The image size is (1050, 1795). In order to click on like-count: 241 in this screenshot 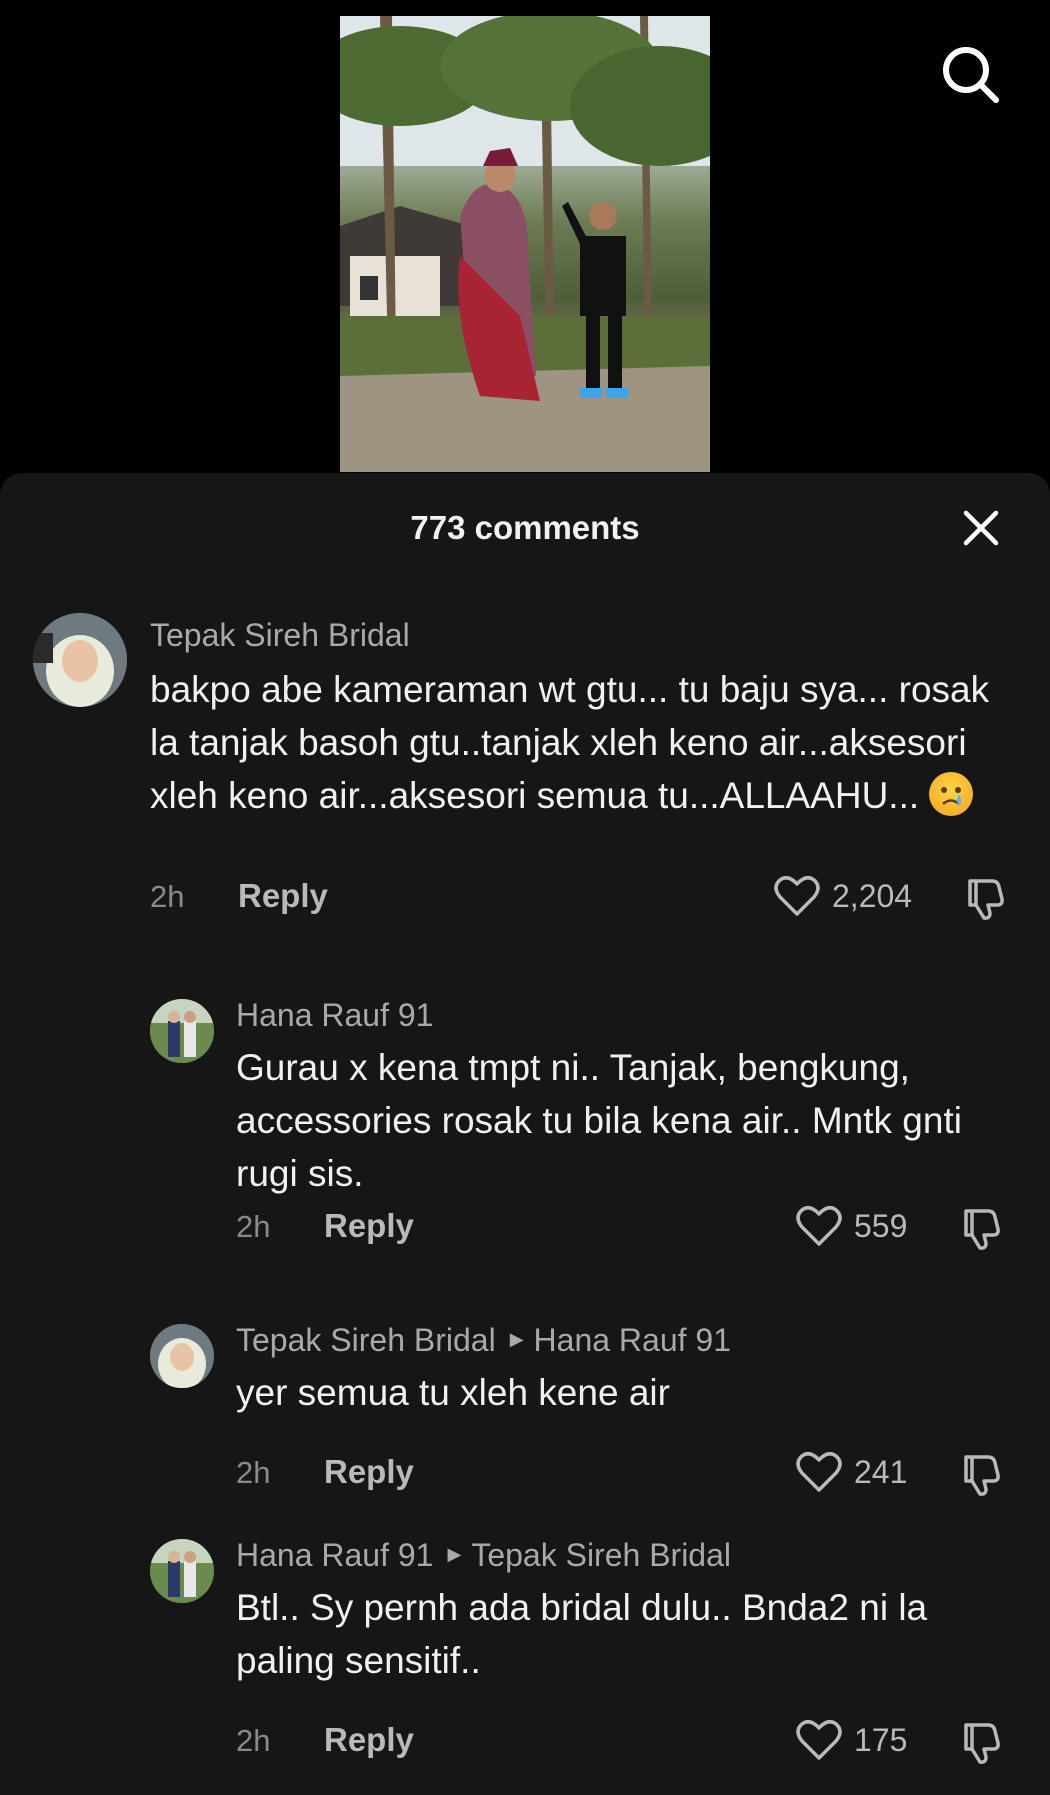, I will do `click(881, 1471)`.